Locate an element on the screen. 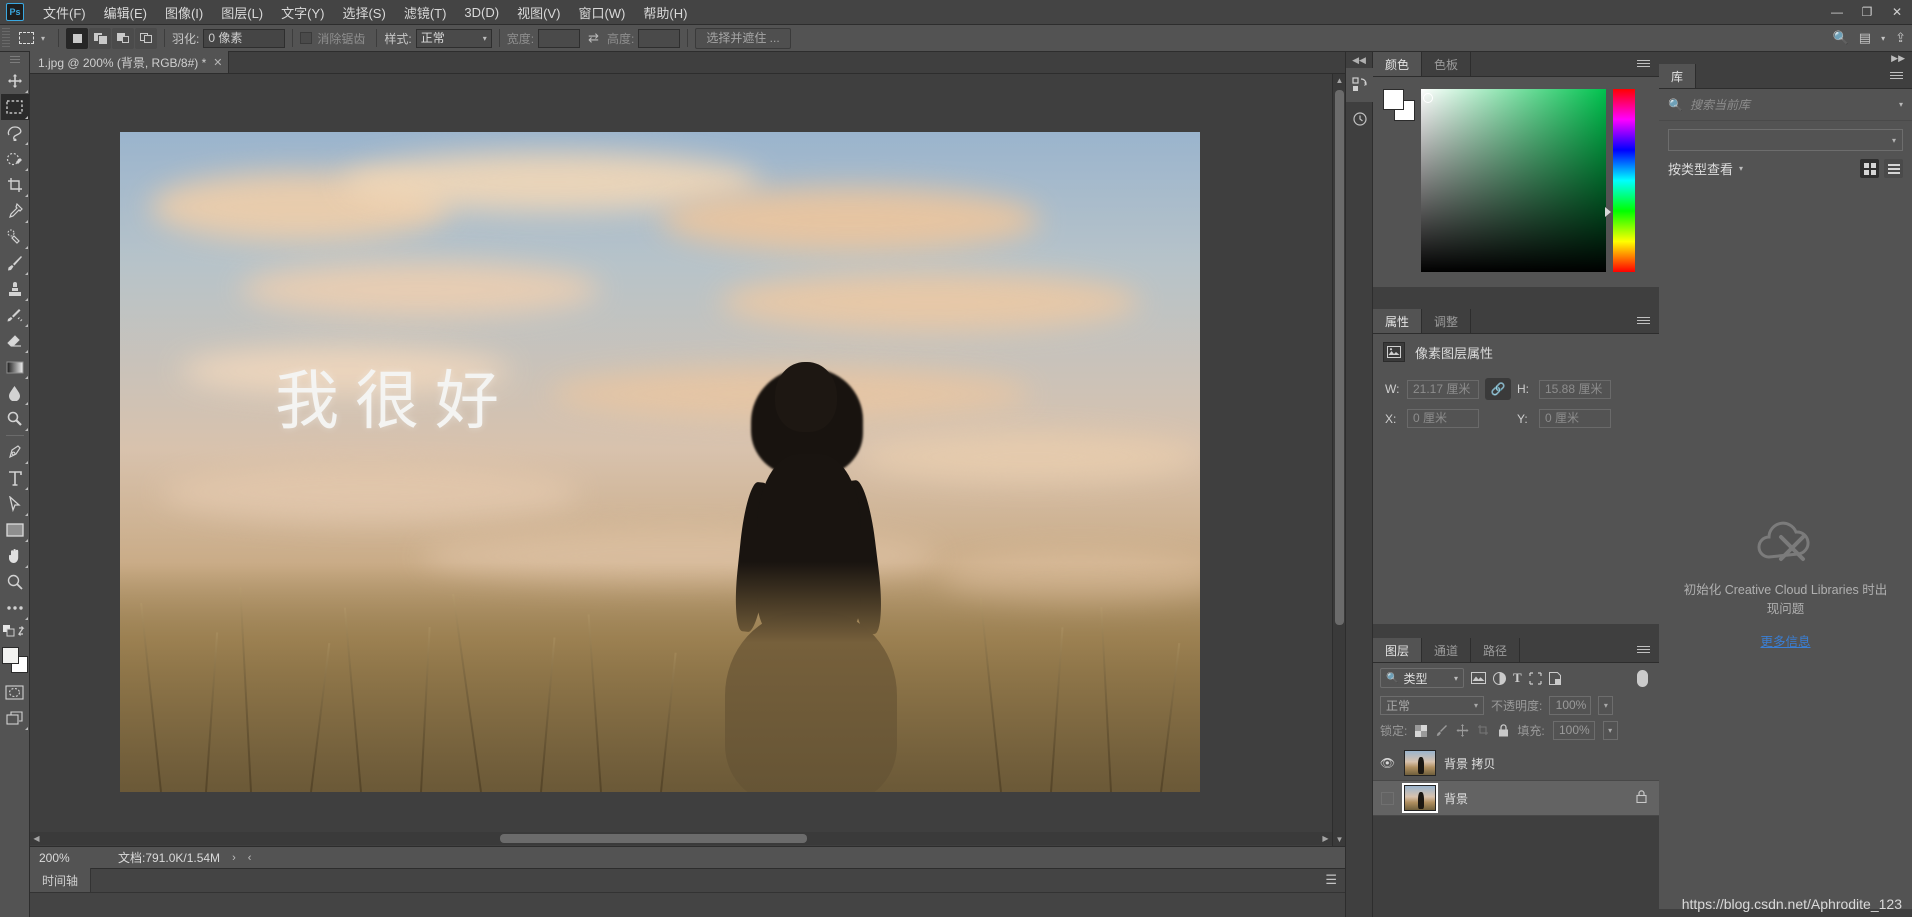 The width and height of the screenshot is (1912, 917). foreground-color-swatch is located at coordinates (10, 655).